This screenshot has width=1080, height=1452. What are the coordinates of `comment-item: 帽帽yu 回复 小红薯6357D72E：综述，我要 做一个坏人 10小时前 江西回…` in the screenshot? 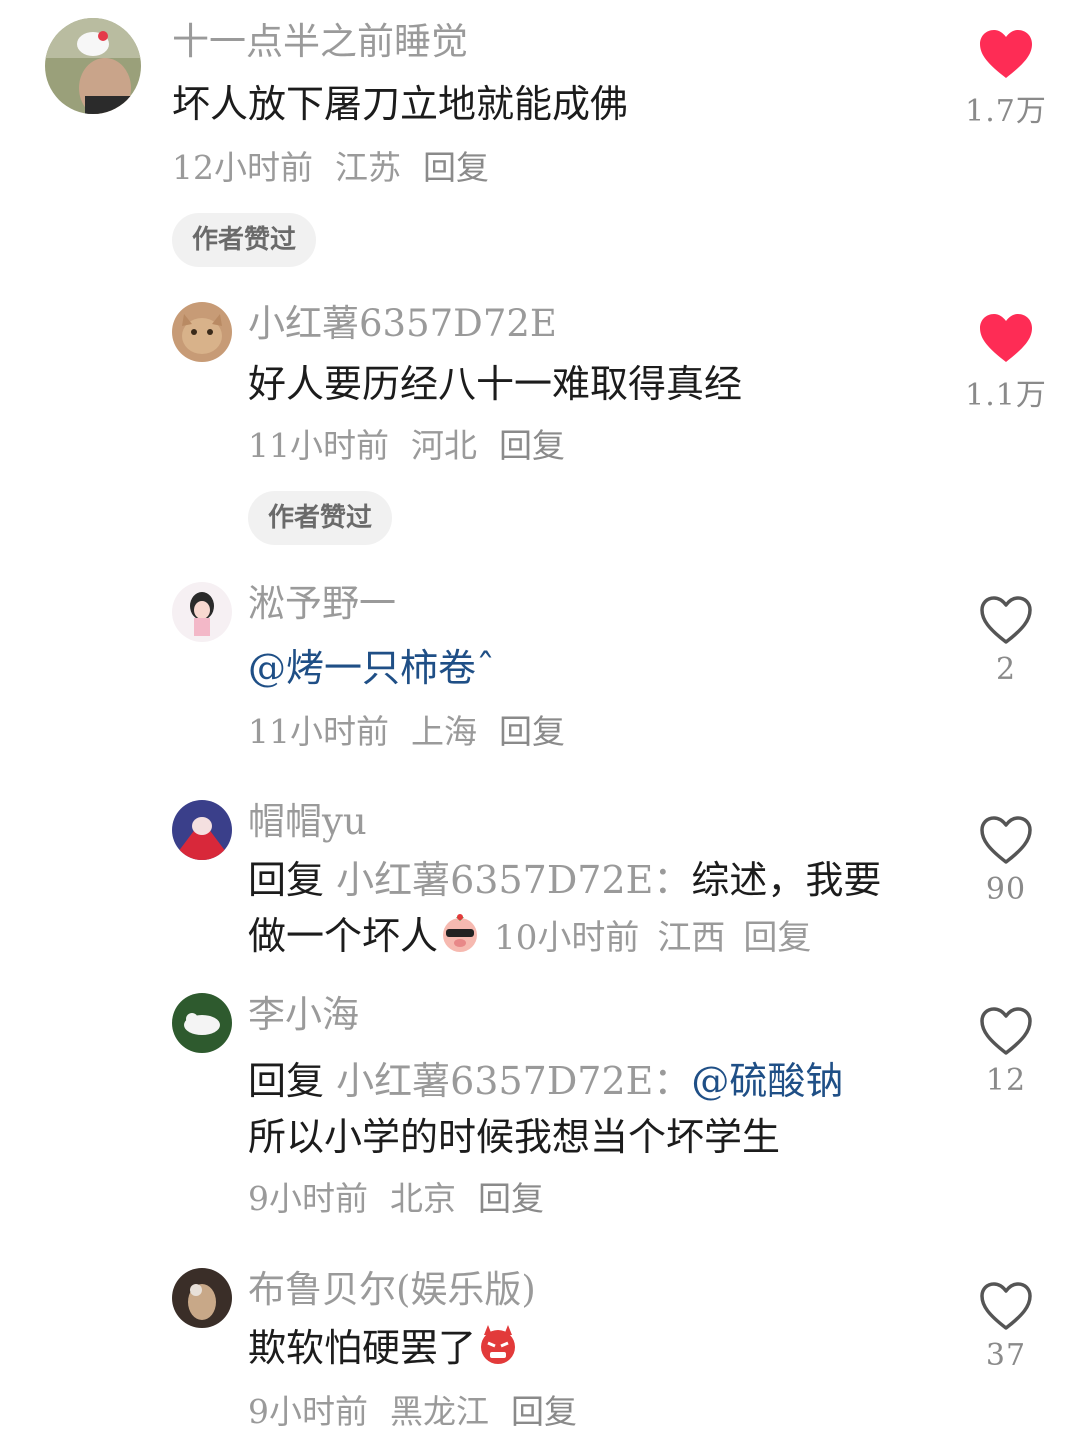 It's located at (540, 885).